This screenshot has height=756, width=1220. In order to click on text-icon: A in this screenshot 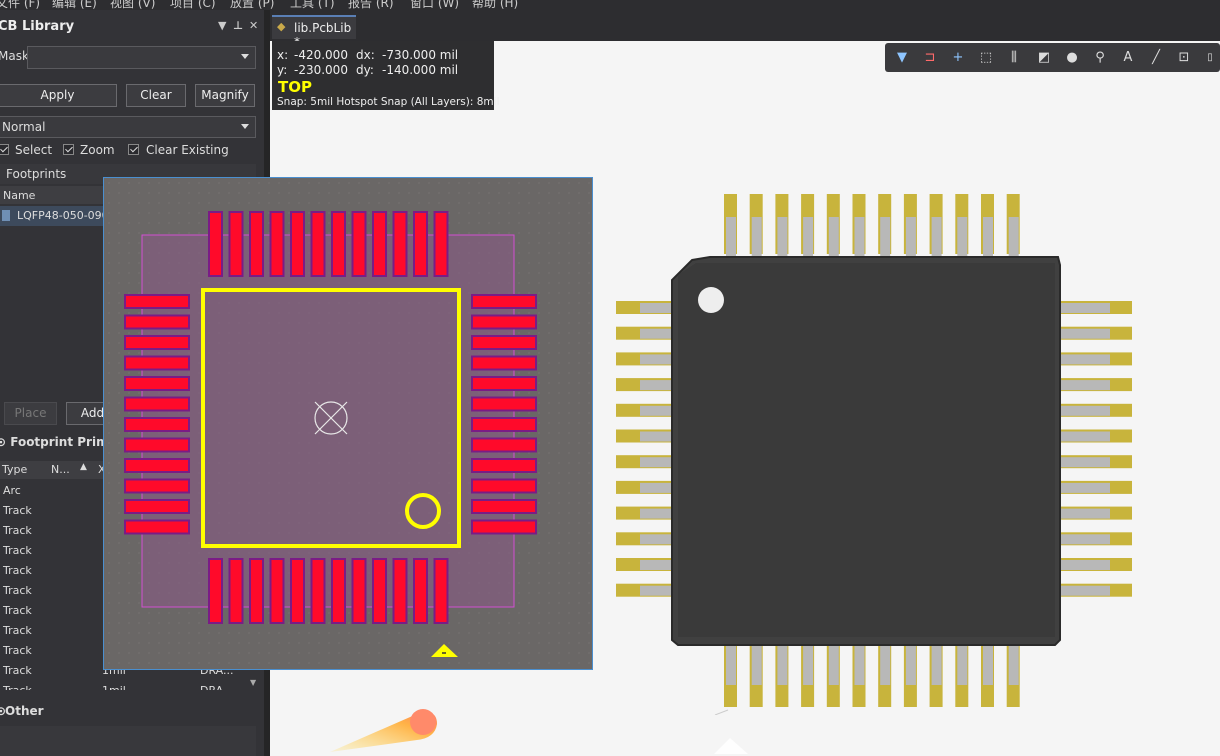, I will do `click(1128, 58)`.